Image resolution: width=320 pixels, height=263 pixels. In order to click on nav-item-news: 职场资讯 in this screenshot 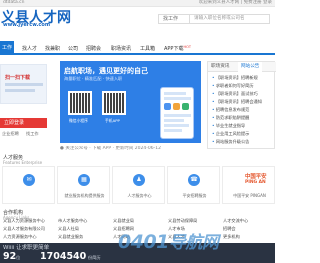, I will do `click(121, 48)`.